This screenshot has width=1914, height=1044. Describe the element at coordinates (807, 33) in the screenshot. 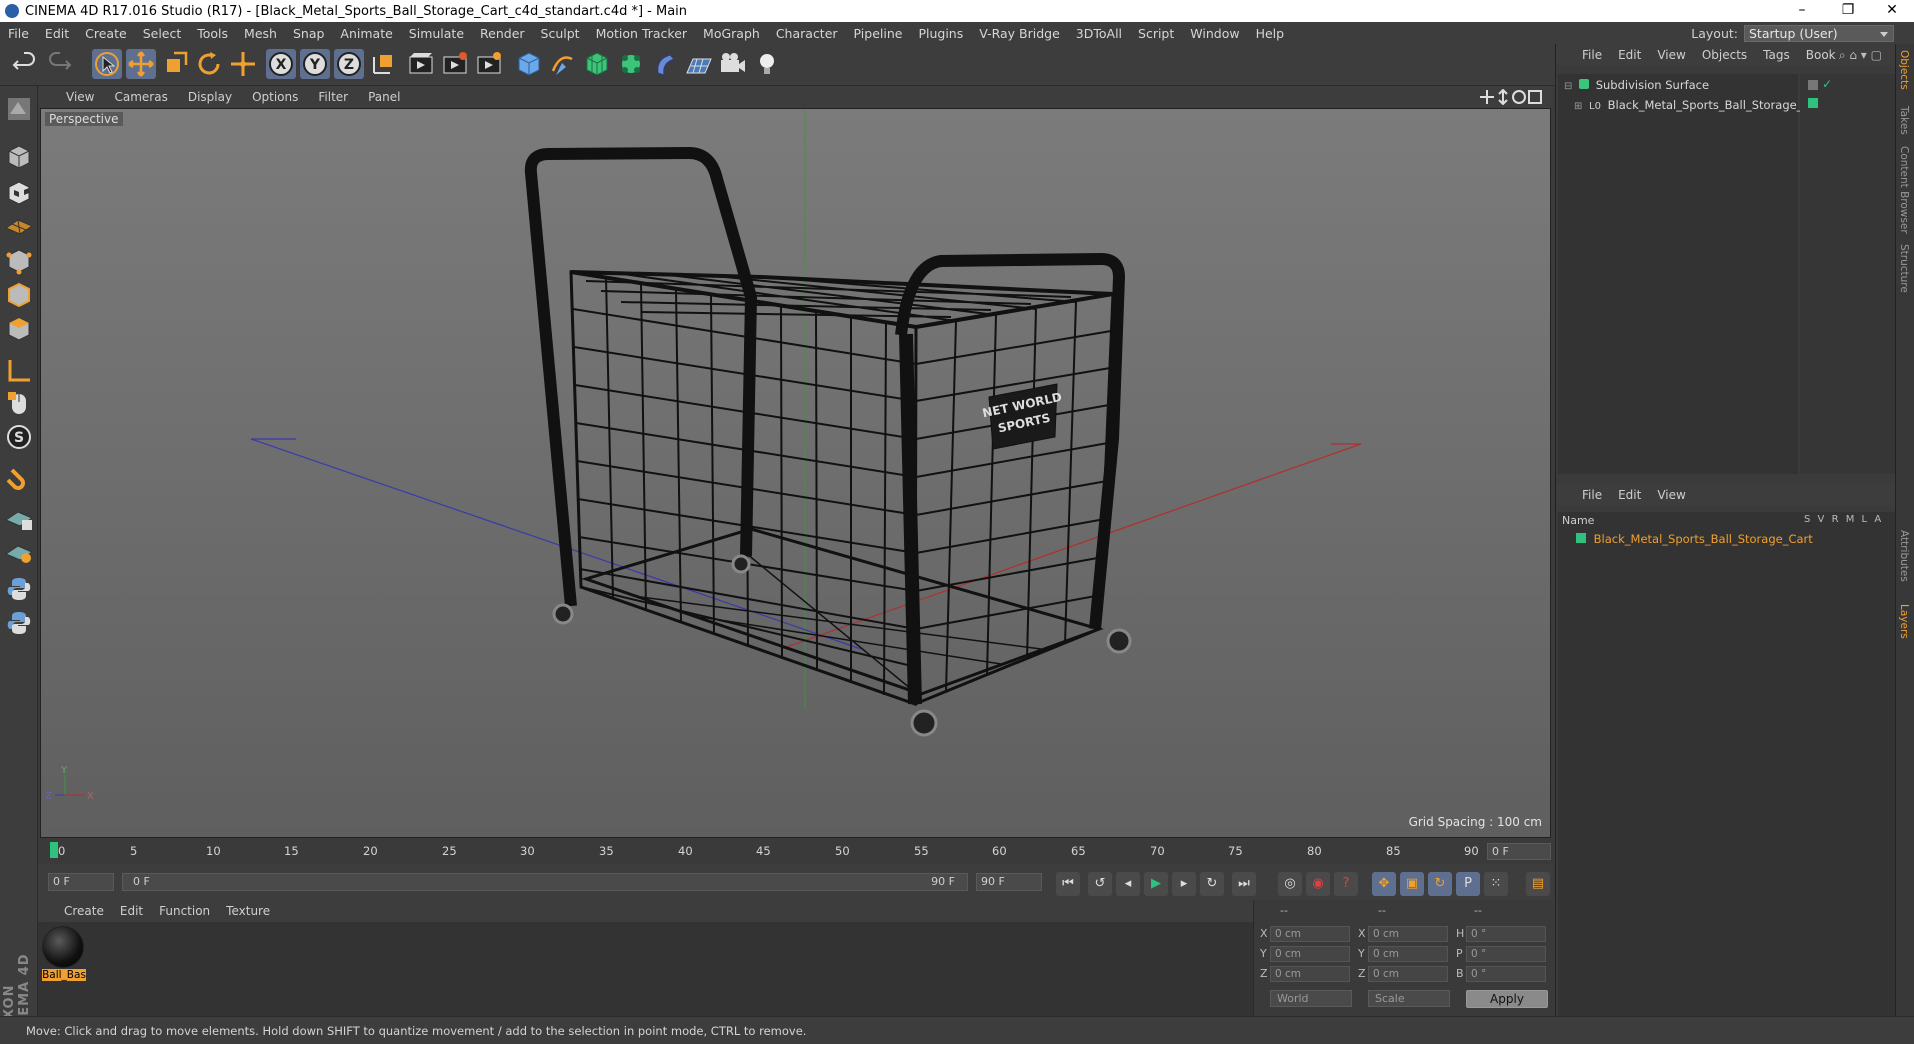

I see `menu-character: Character` at that location.